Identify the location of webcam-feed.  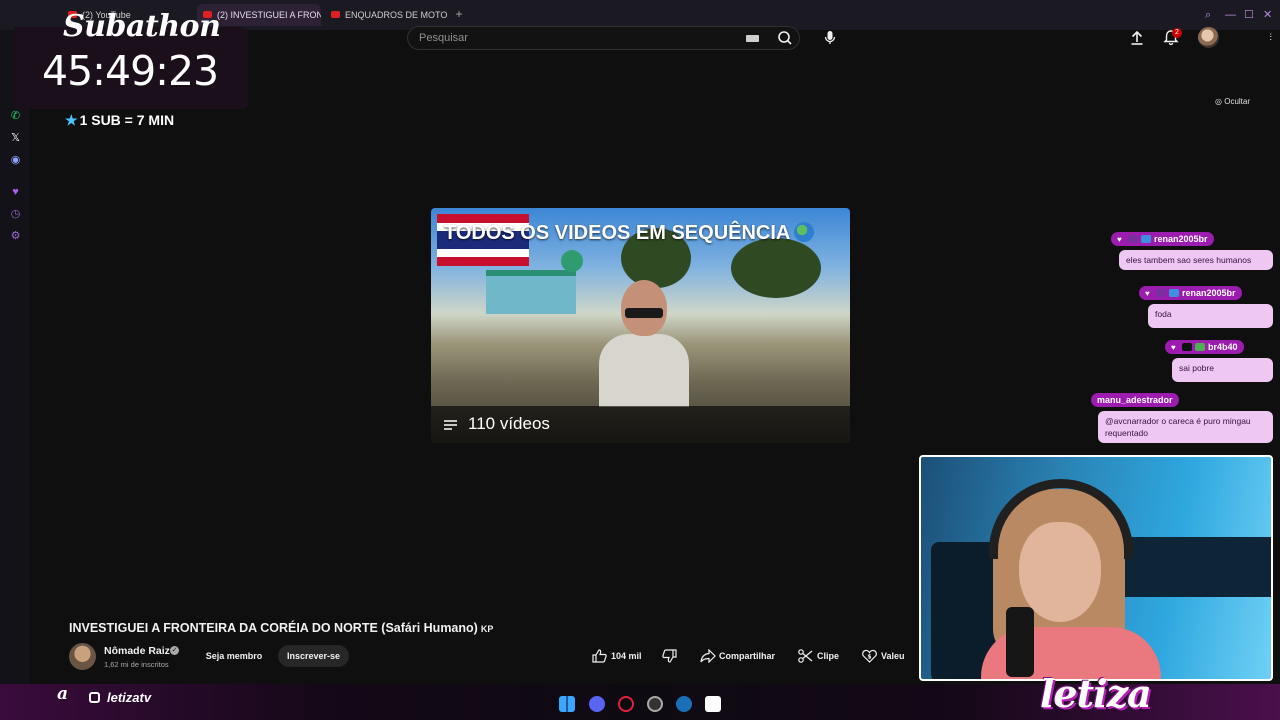
(1096, 568).